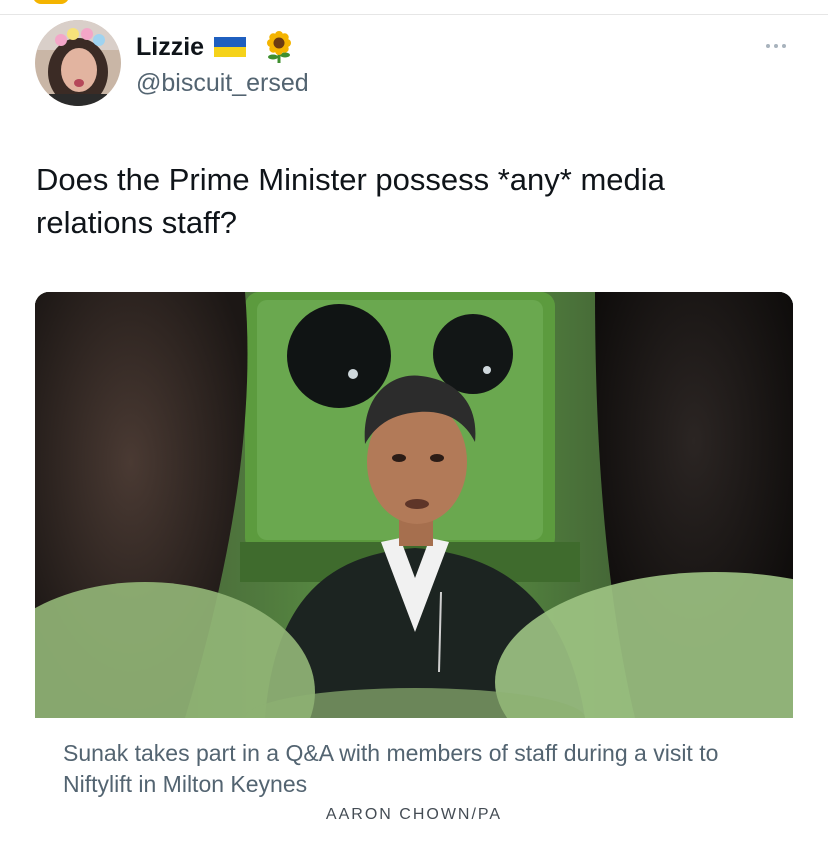 This screenshot has height=842, width=828. I want to click on author-name-row: Lizzie, so click(216, 47).